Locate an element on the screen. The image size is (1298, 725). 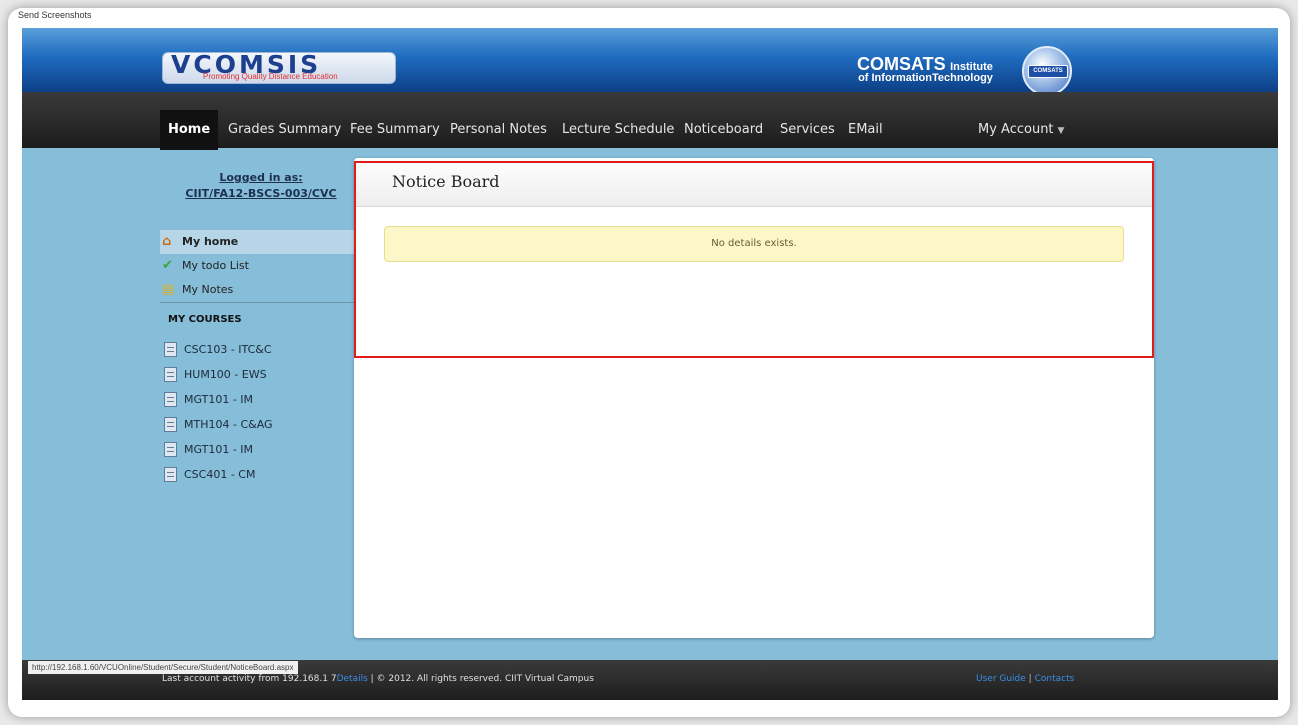
sidebar-item-label: My home is located at coordinates (210, 241).